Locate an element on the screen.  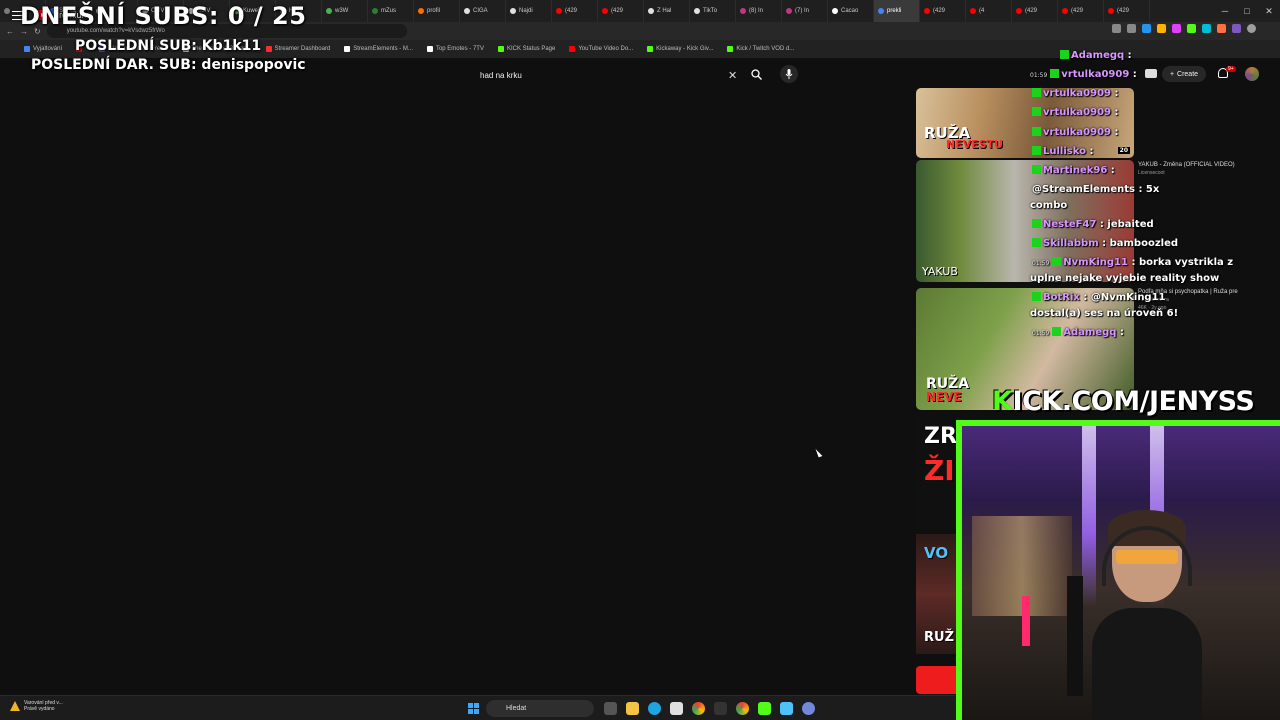
profile-icon is located at coordinates (1251, 28).